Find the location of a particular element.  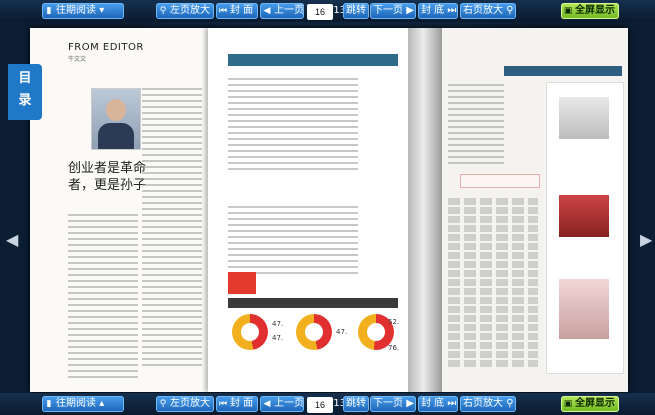

right-text is located at coordinates (476, 126).